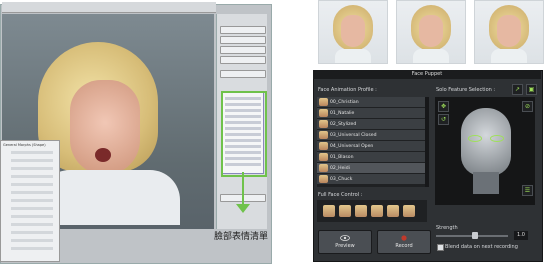  Describe the element at coordinates (344, 102) in the screenshot. I see `profile-item-label: 00_Christian` at that location.